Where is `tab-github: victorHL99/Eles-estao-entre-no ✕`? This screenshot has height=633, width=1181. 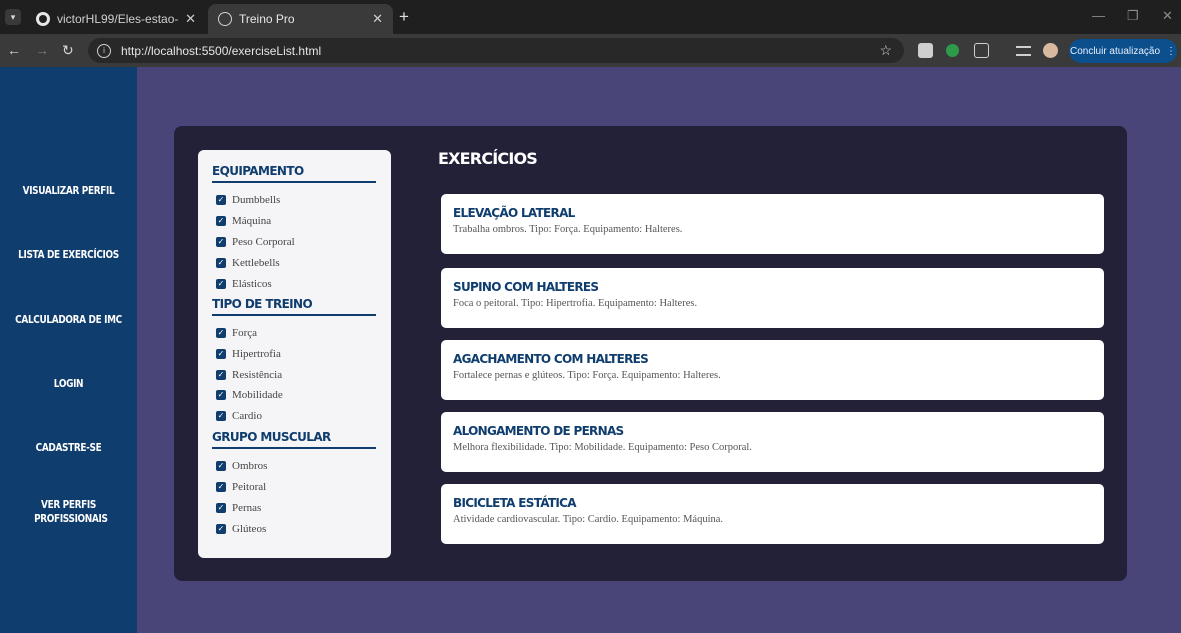 tab-github: victorHL99/Eles-estao-entre-no ✕ is located at coordinates (116, 19).